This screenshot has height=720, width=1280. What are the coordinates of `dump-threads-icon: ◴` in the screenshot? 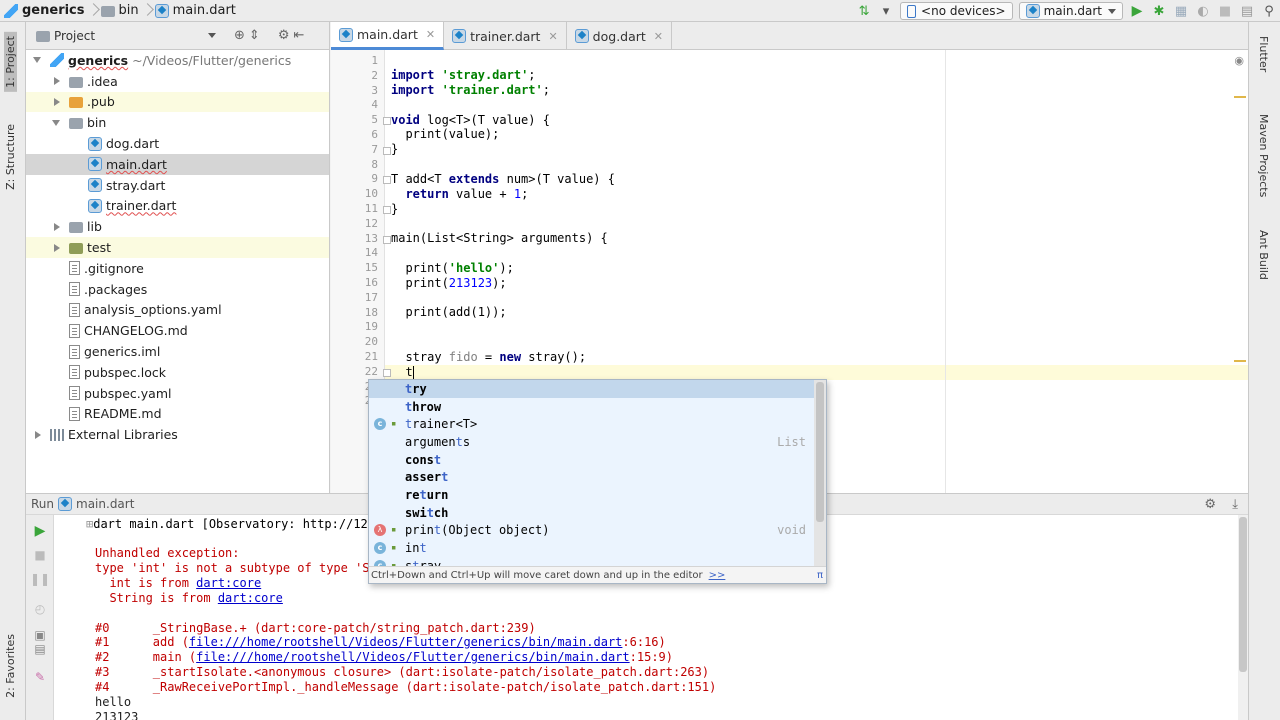 It's located at (40, 609).